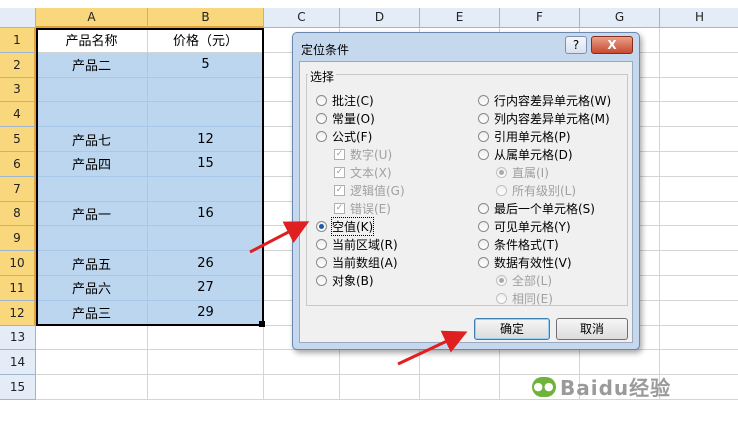 The height and width of the screenshot is (438, 738). I want to click on check-errors: ✓ 错误(E), so click(362, 208).